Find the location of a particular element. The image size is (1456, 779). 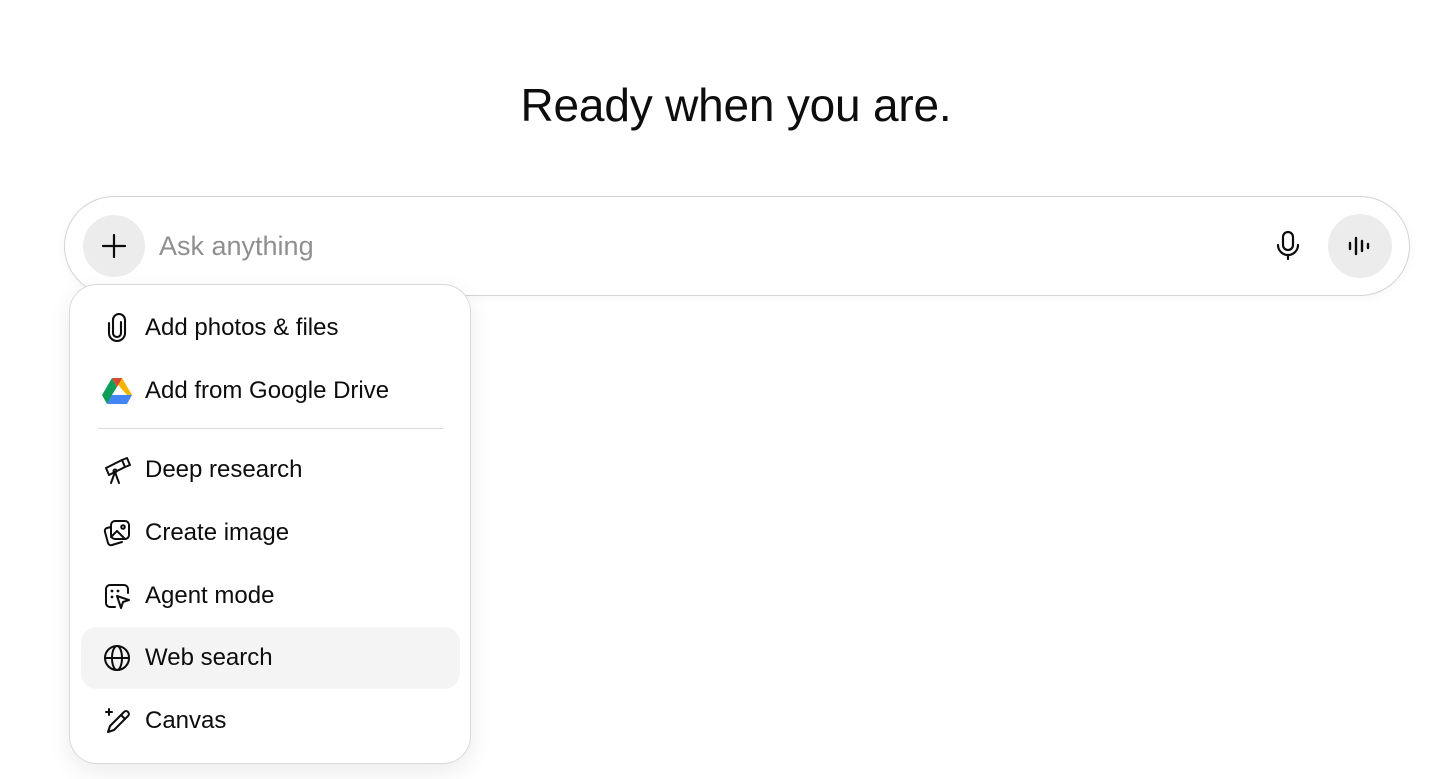

menu-item-create-image: Create image is located at coordinates (270, 533).